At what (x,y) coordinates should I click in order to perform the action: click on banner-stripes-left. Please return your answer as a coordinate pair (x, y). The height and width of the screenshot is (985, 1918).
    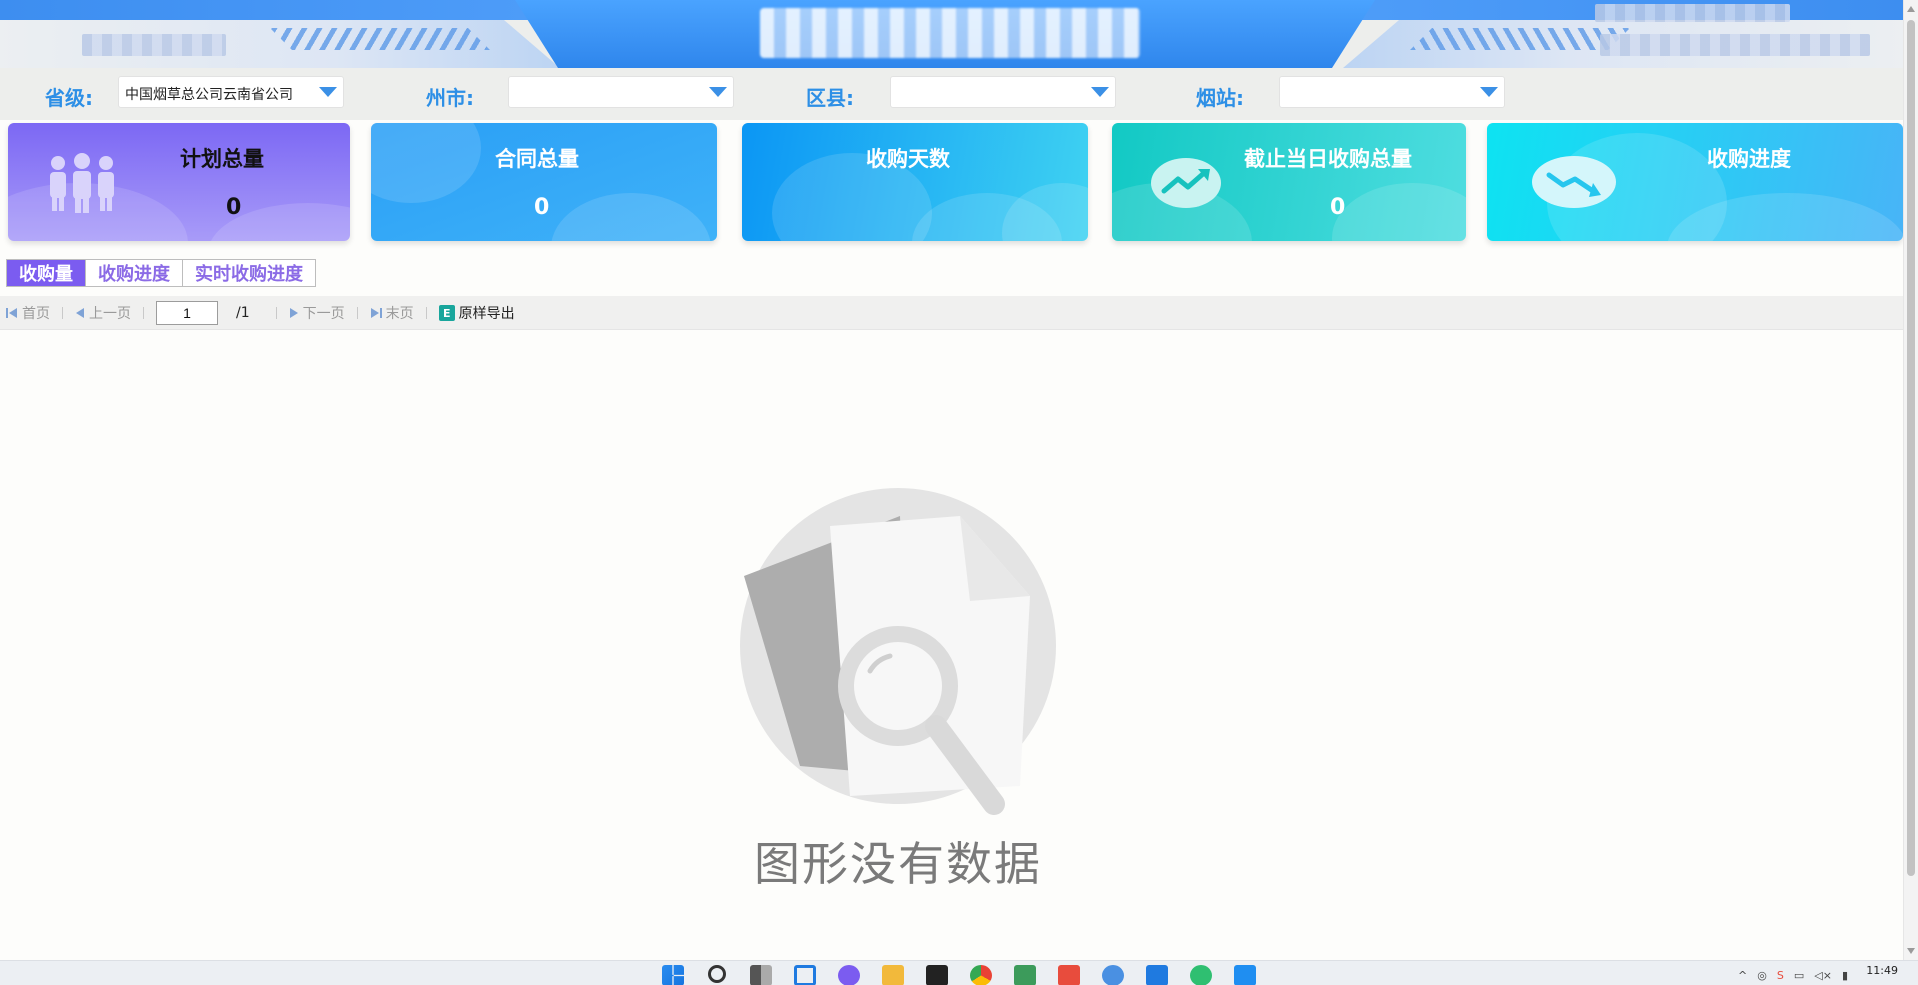
    Looking at the image, I should click on (380, 39).